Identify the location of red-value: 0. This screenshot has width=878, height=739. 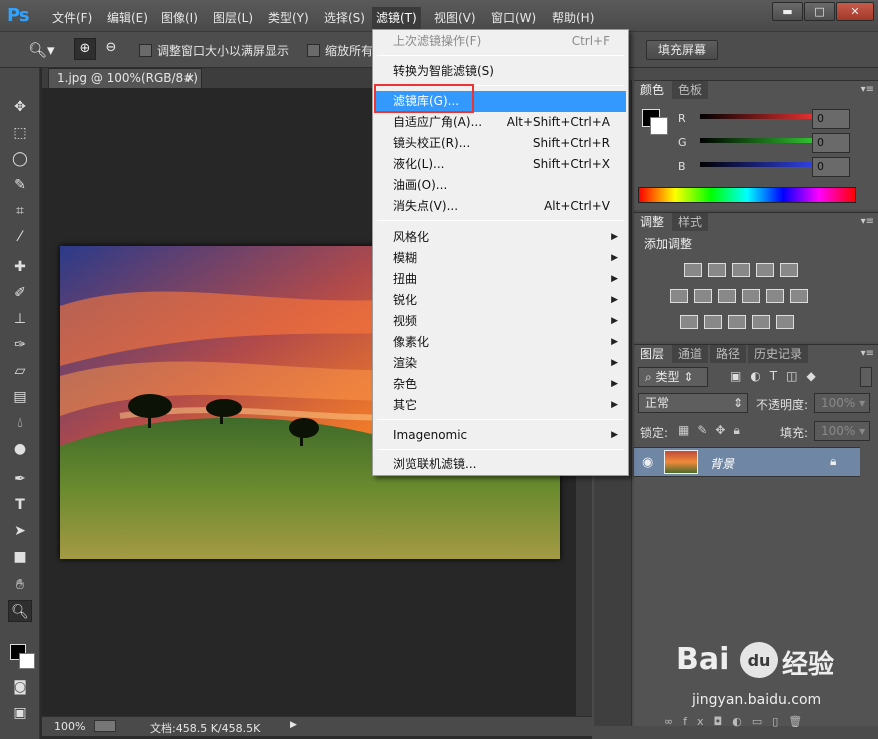
(831, 119).